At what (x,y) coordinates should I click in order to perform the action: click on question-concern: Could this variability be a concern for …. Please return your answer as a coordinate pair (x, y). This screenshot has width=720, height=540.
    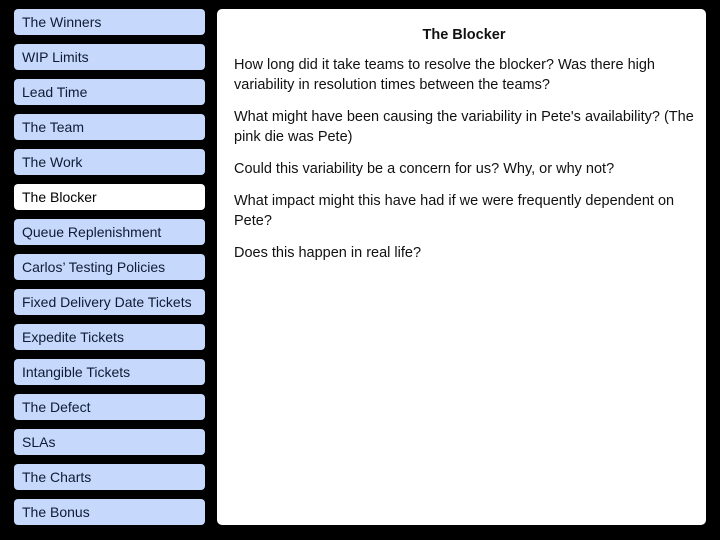
    Looking at the image, I should click on (424, 169).